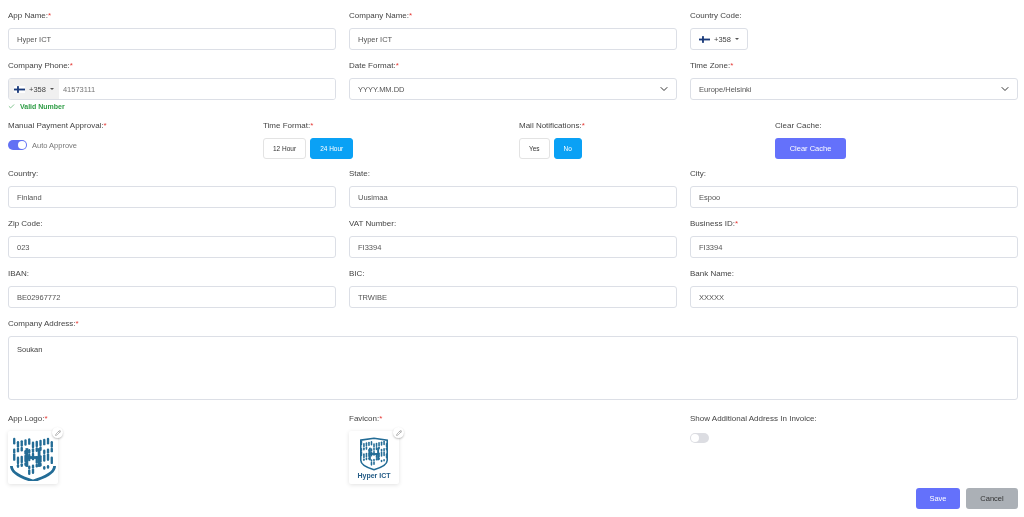 The height and width of the screenshot is (517, 1024). Describe the element at coordinates (373, 224) in the screenshot. I see `field-label: VAT Number:` at that location.